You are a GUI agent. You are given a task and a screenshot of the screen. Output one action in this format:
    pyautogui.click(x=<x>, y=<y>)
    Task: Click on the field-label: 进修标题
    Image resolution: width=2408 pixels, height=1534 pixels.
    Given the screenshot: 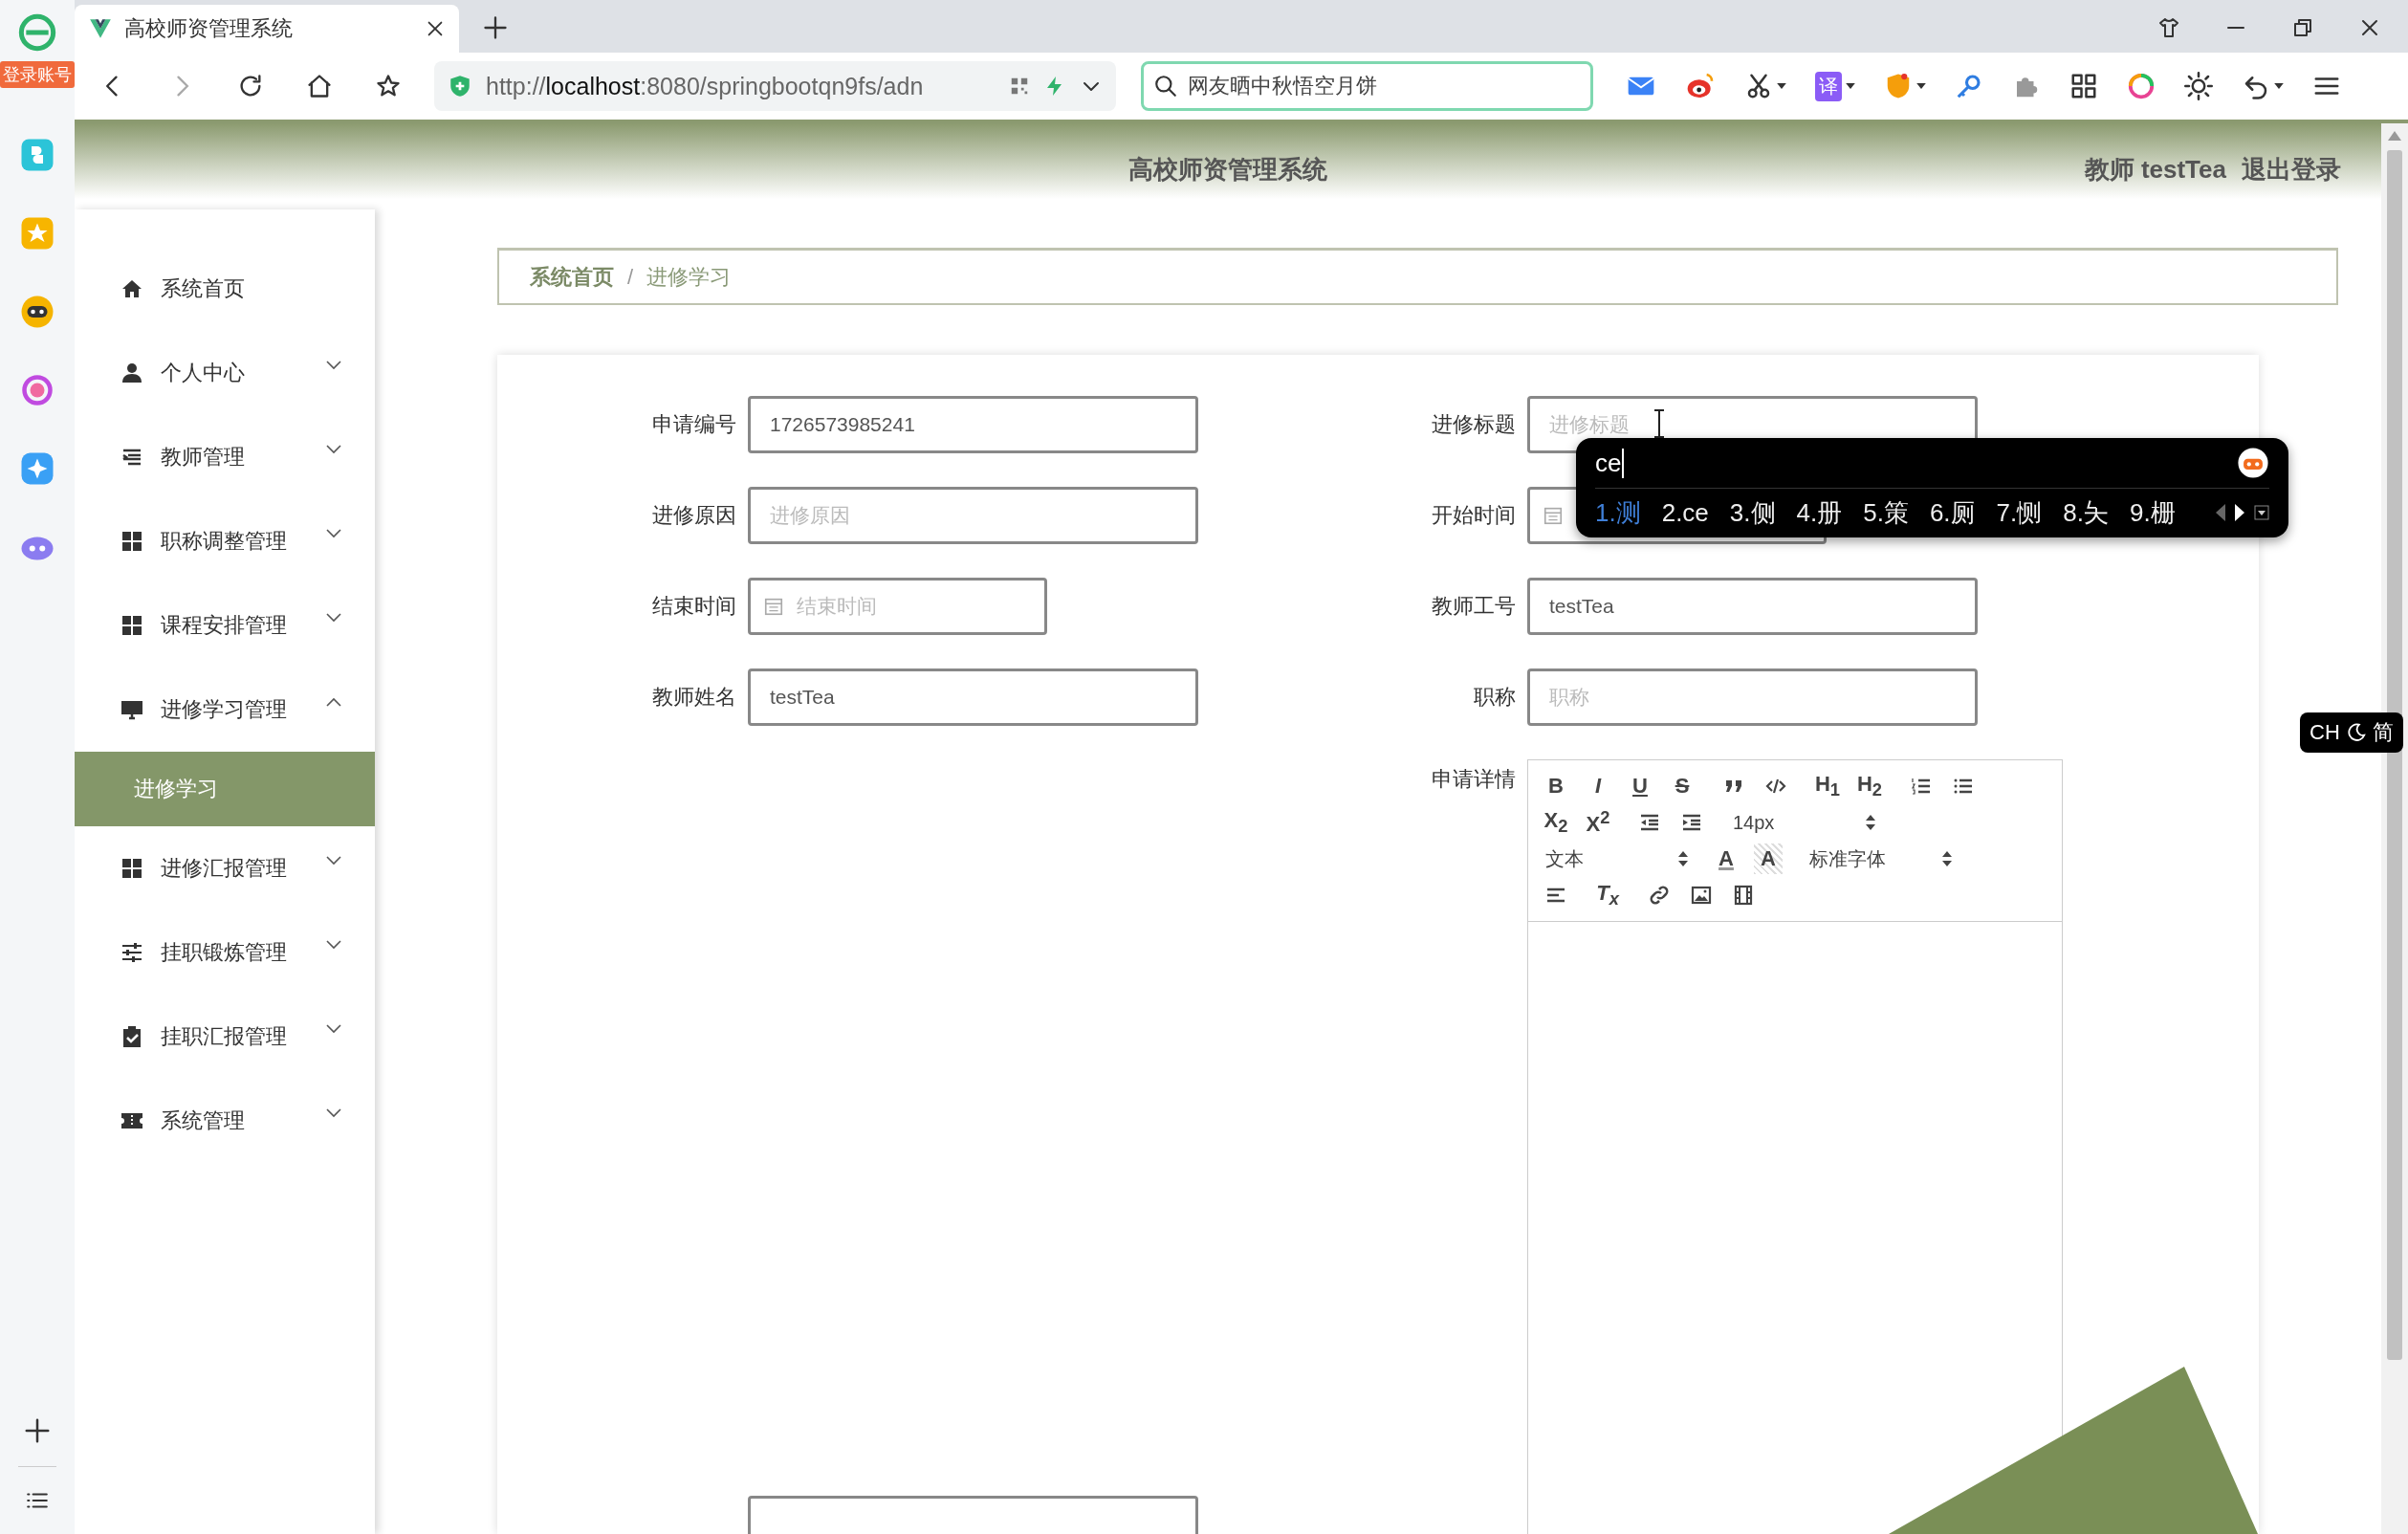 What is the action you would take?
    pyautogui.click(x=1474, y=424)
    